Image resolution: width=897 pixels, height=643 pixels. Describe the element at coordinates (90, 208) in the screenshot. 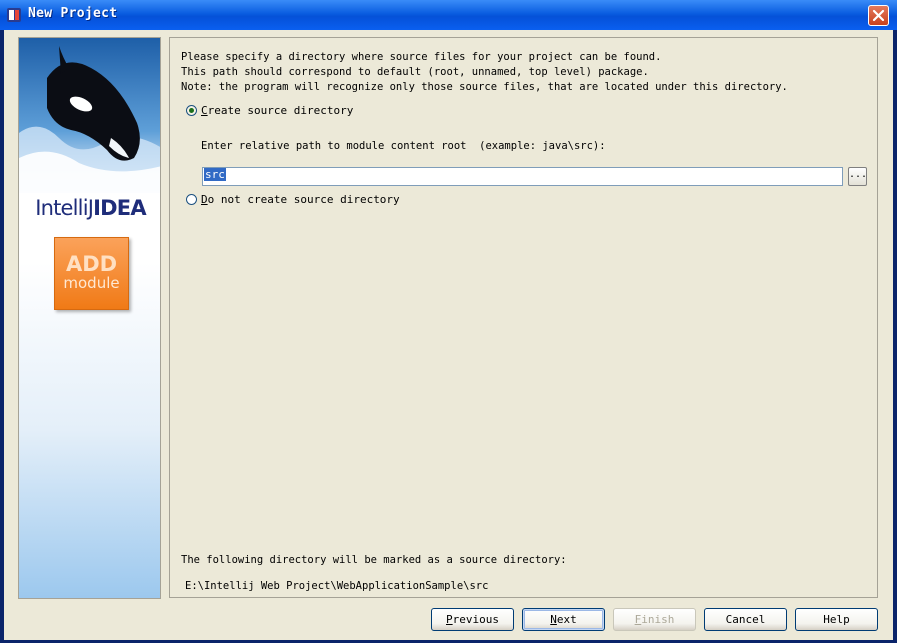

I see `intellij-idea-logo: IntelliJIDEA` at that location.